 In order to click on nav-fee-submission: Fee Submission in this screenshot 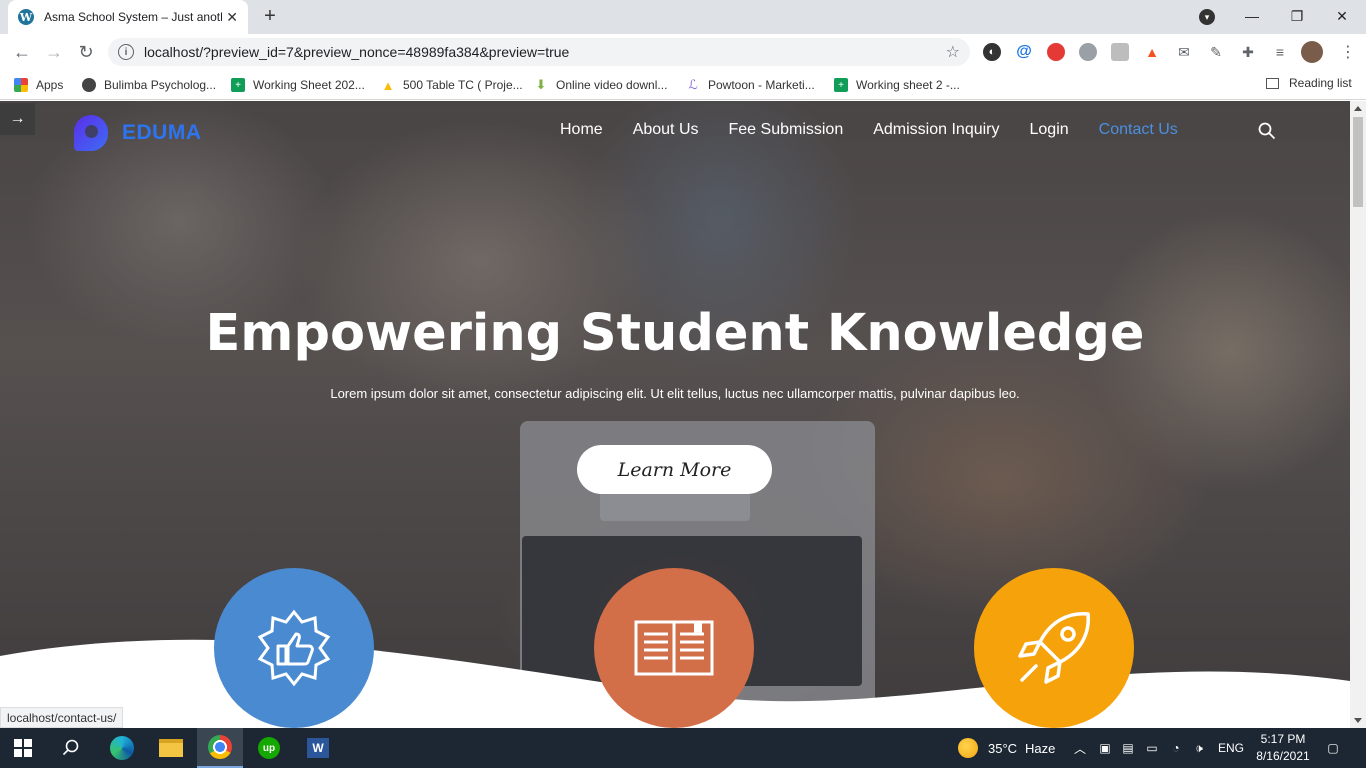, I will do `click(786, 130)`.